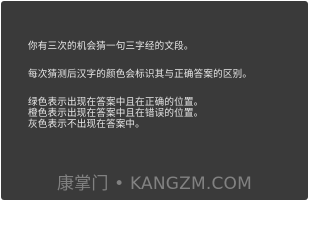 The width and height of the screenshot is (320, 240). What do you see at coordinates (116, 102) in the screenshot?
I see `instruction-line-3: 绿色表示出现在答案中且在正确的位置。` at bounding box center [116, 102].